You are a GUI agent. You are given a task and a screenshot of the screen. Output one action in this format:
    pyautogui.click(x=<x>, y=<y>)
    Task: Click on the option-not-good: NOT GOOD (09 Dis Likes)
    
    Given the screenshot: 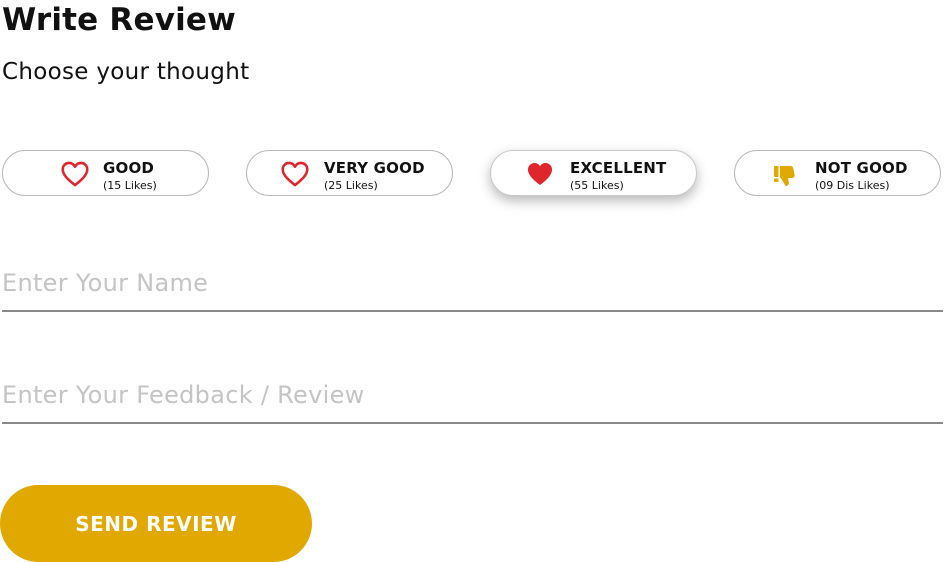 What is the action you would take?
    pyautogui.click(x=837, y=173)
    